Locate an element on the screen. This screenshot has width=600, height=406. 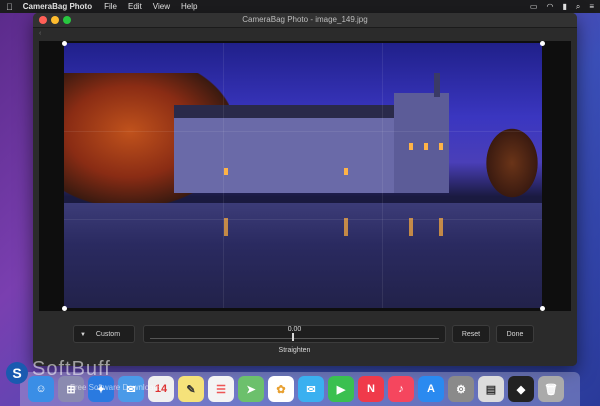
wifi-icon: ◠ is located at coordinates (549, 6).